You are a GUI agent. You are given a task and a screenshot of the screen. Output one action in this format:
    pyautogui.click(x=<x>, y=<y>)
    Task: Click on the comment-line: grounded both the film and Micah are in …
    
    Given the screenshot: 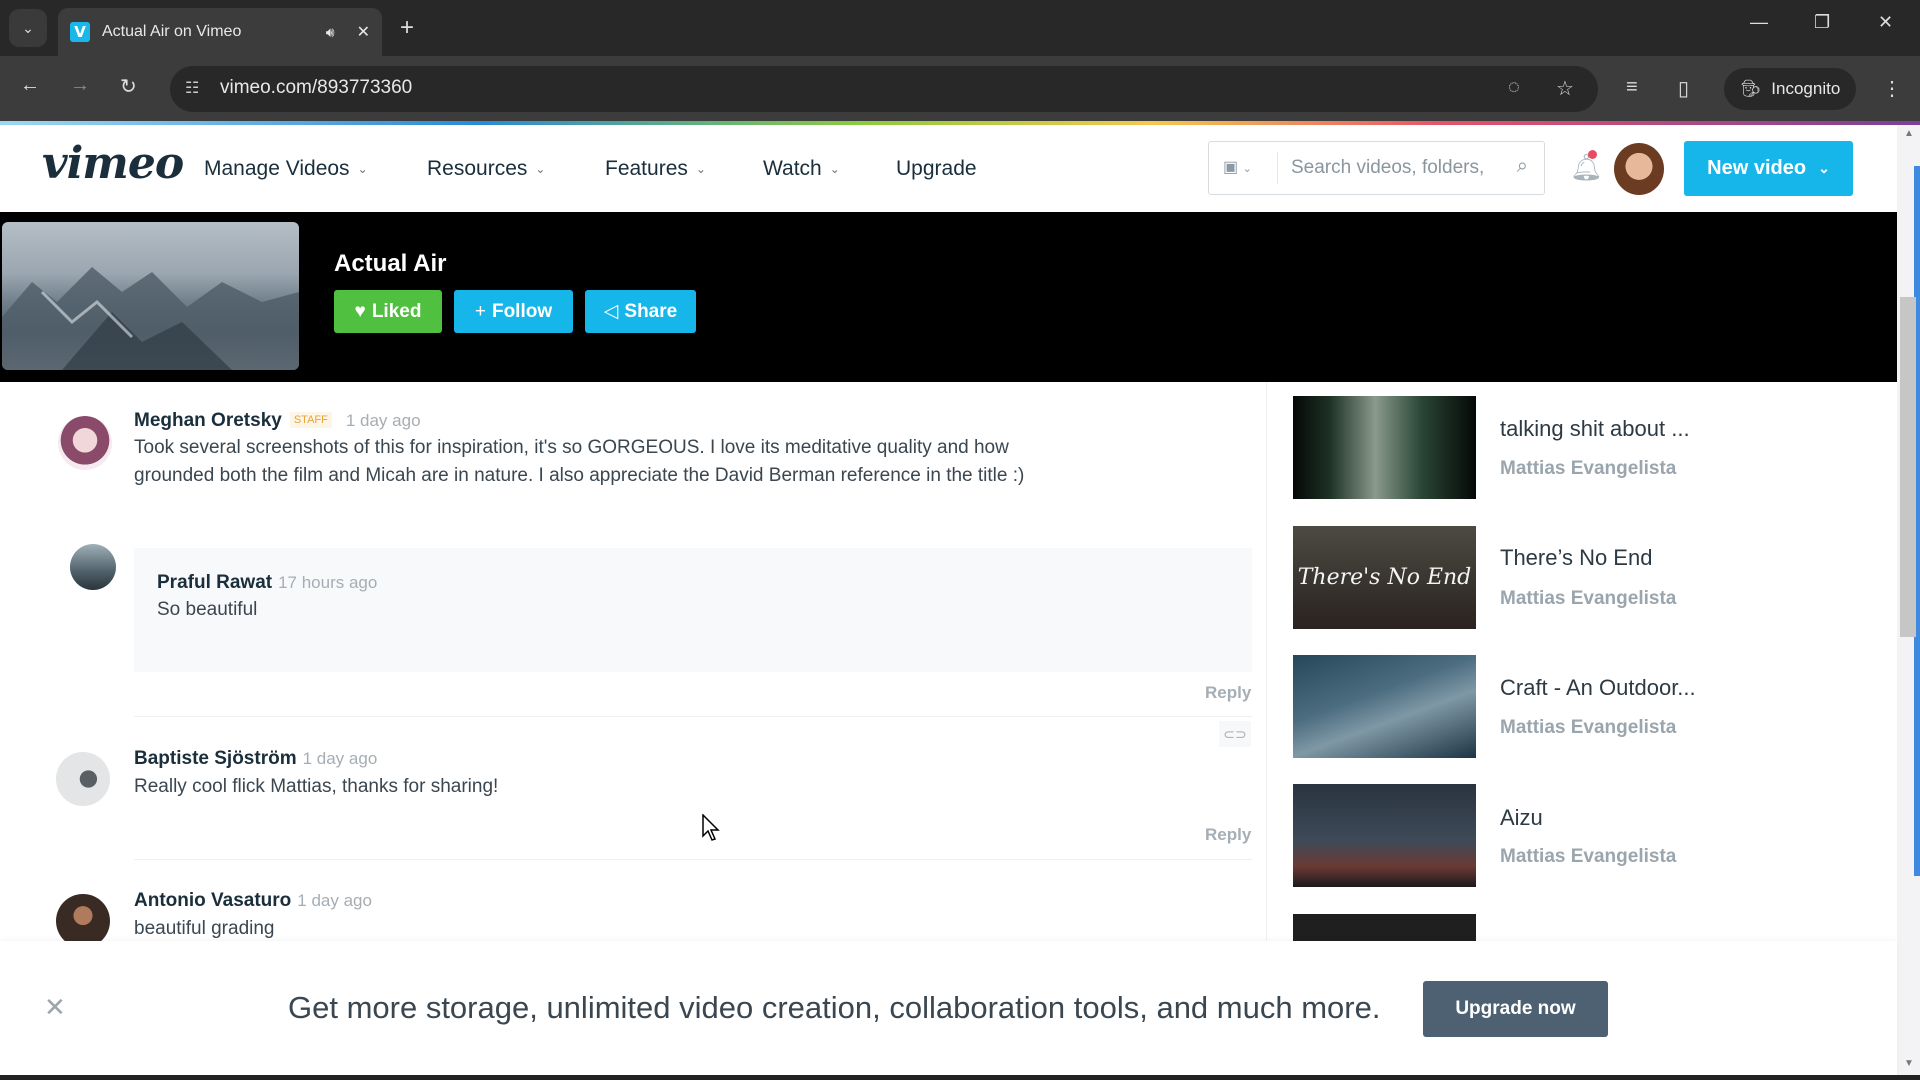 What is the action you would take?
    pyautogui.click(x=579, y=475)
    